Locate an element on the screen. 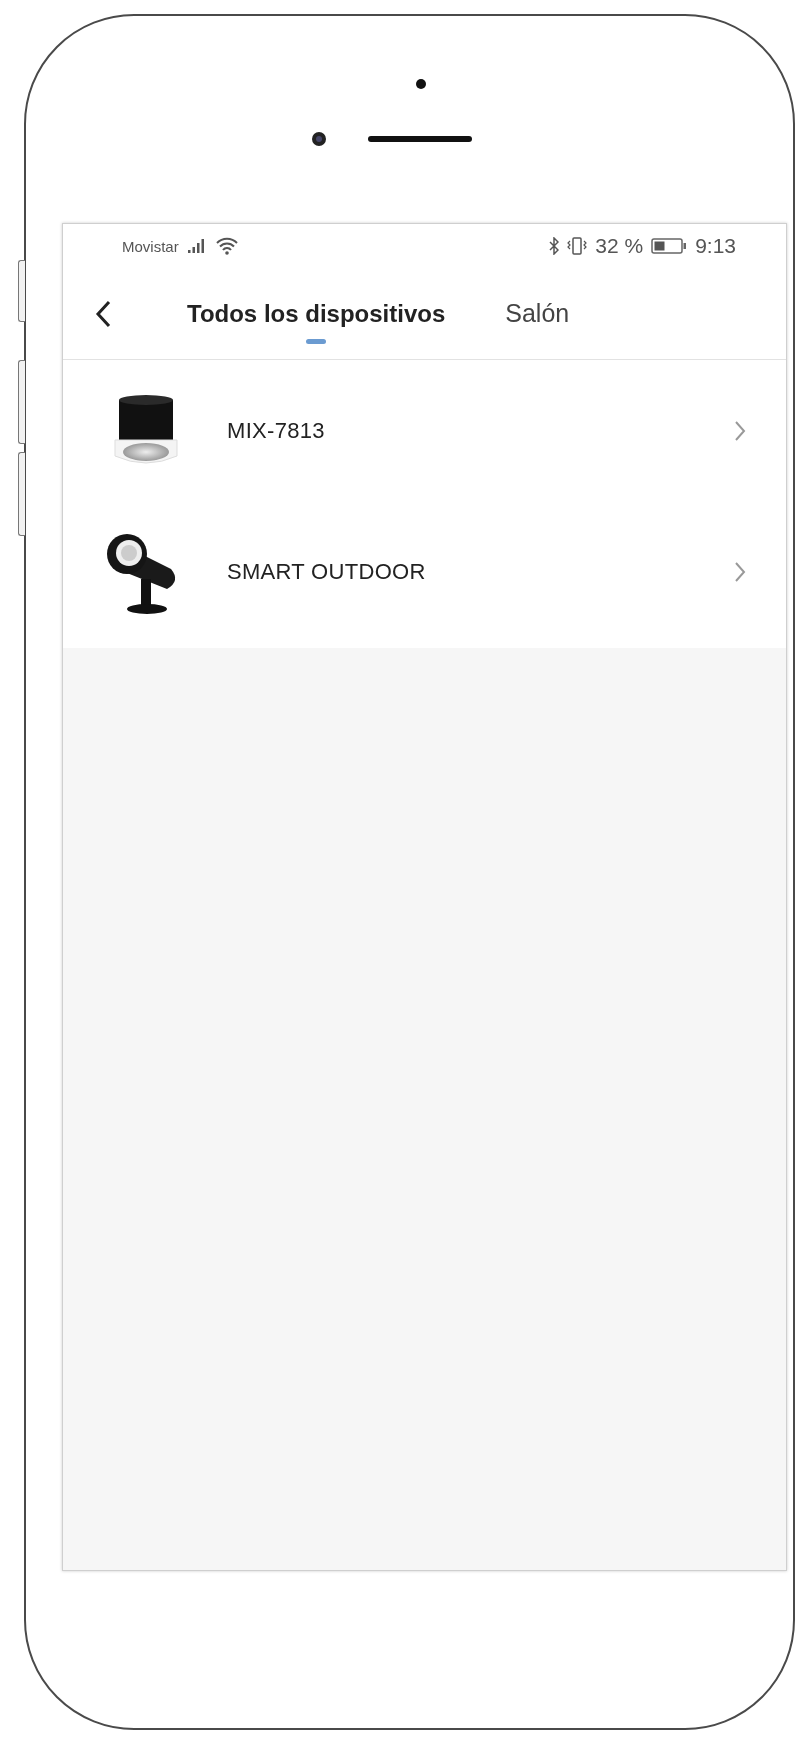 This screenshot has width=798, height=1737. wifi-icon is located at coordinates (226, 246).